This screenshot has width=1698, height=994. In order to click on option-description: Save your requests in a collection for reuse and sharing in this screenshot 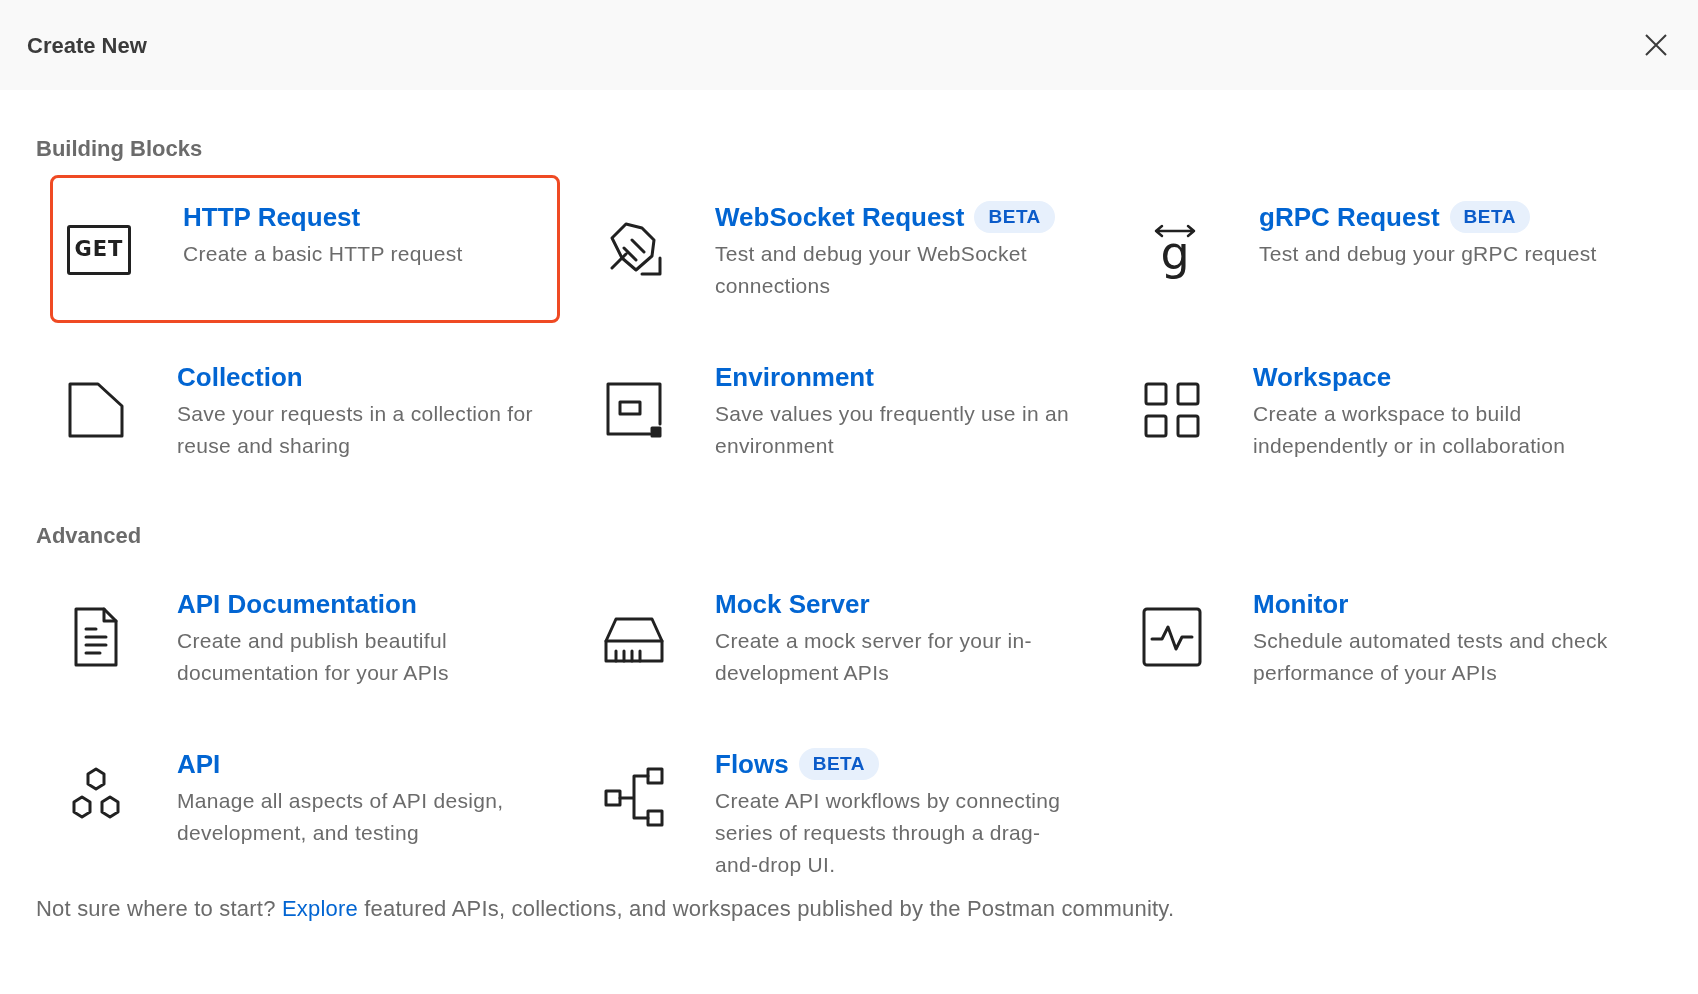, I will do `click(355, 430)`.